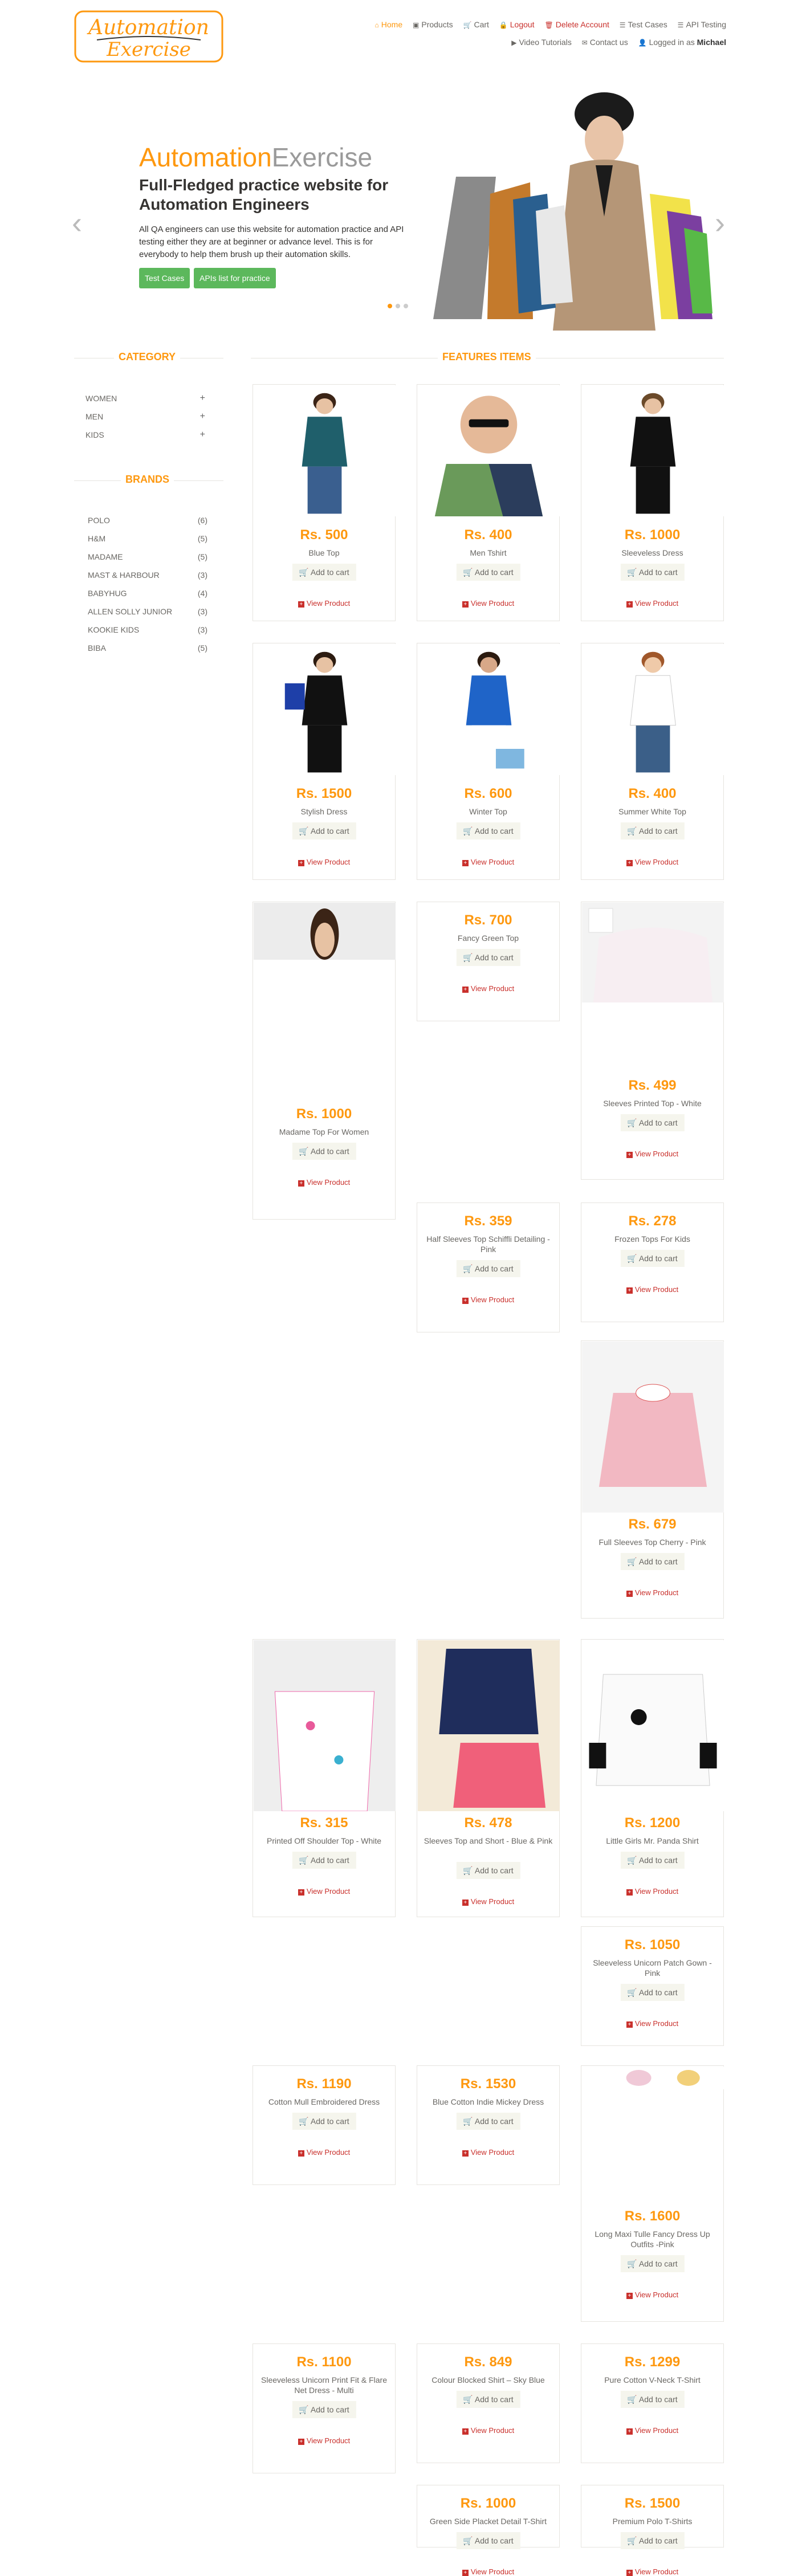 Image resolution: width=798 pixels, height=2576 pixels. What do you see at coordinates (643, 25) in the screenshot?
I see `nav-test-cases: ☰ Test Cases` at bounding box center [643, 25].